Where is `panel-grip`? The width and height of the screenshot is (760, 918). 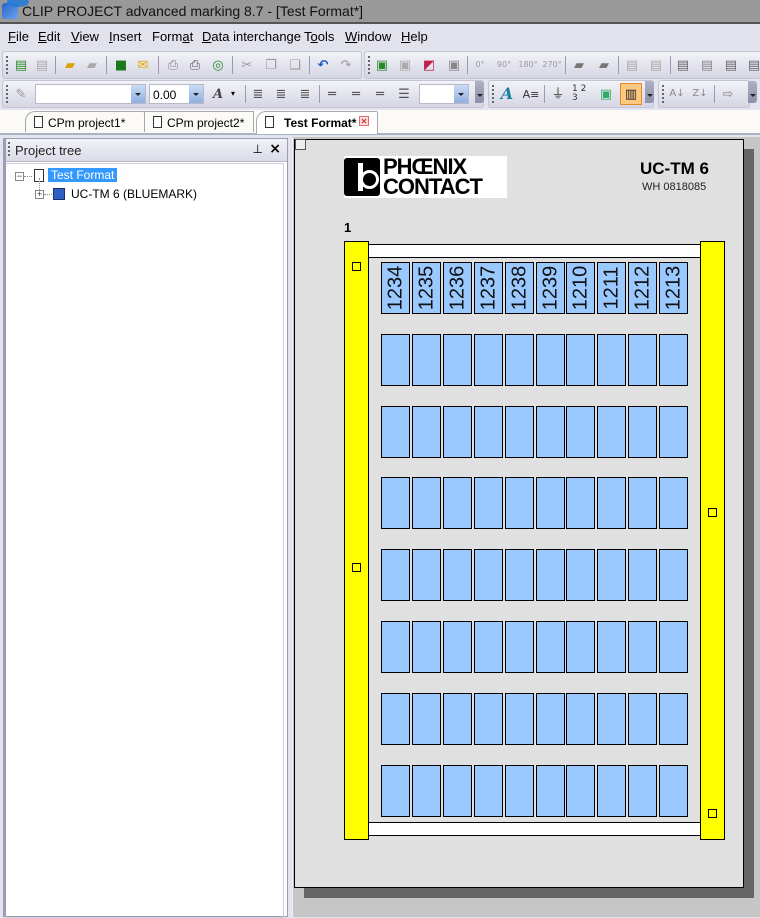 panel-grip is located at coordinates (9, 150).